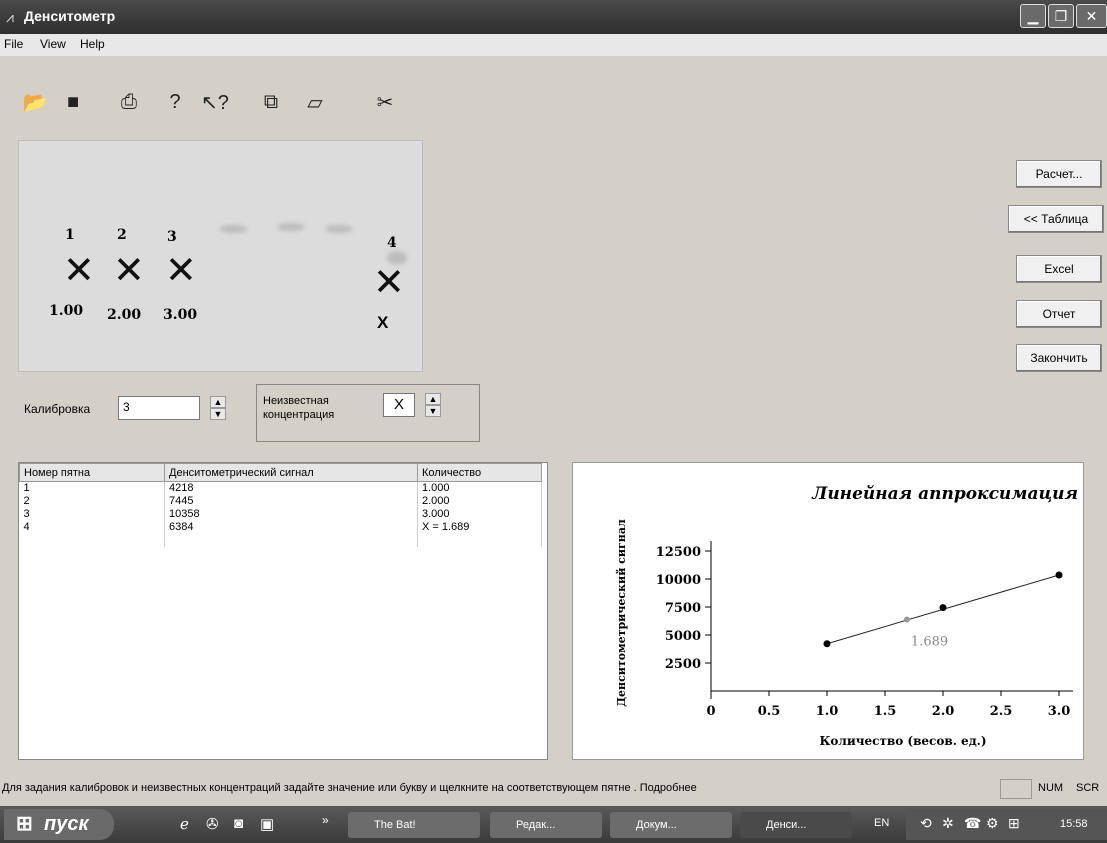  Describe the element at coordinates (433, 411) in the screenshot. I see `unknown-down-arrow: ▼` at that location.